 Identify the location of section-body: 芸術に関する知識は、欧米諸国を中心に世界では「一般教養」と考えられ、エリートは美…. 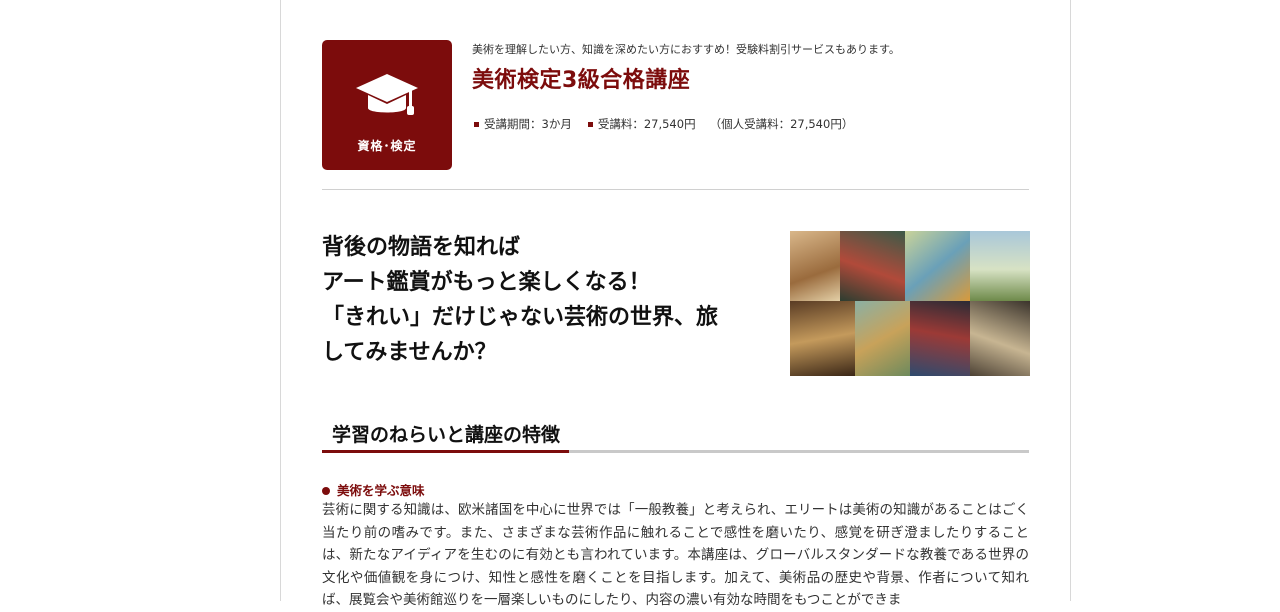
(675, 555).